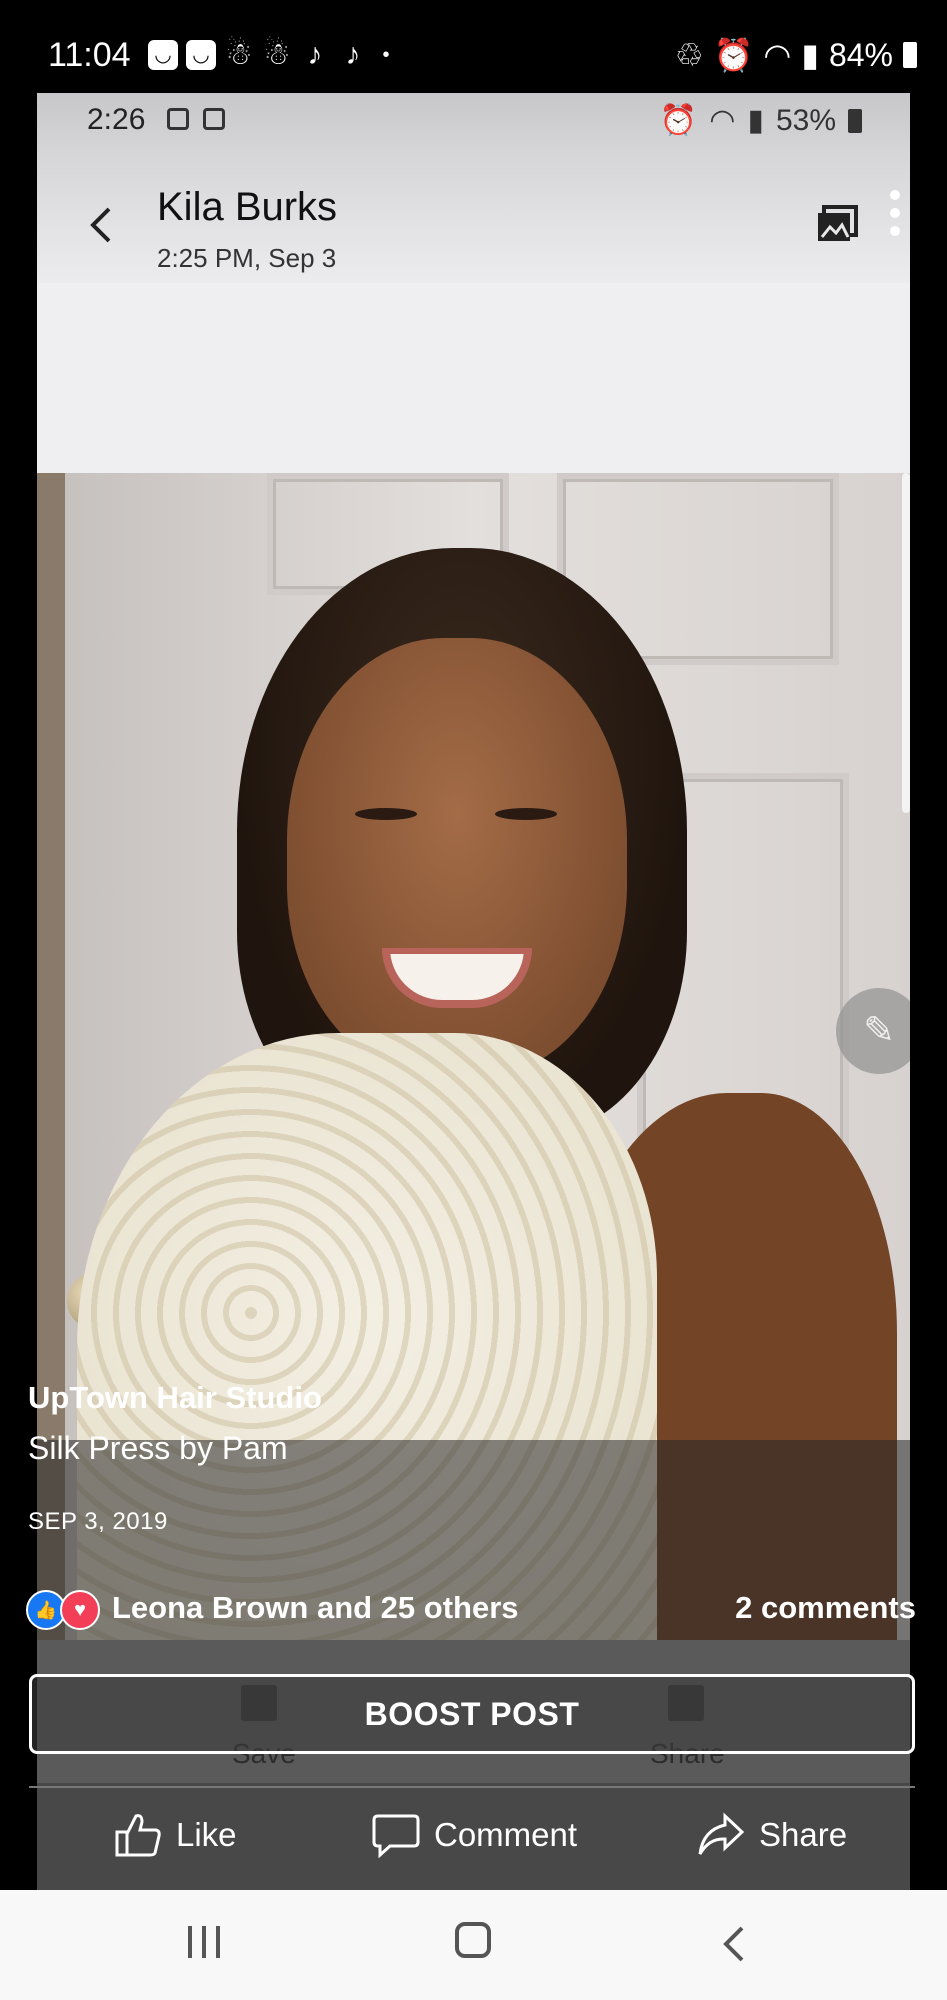 The height and width of the screenshot is (2000, 947). I want to click on sender-name: Kila Burks, so click(247, 207).